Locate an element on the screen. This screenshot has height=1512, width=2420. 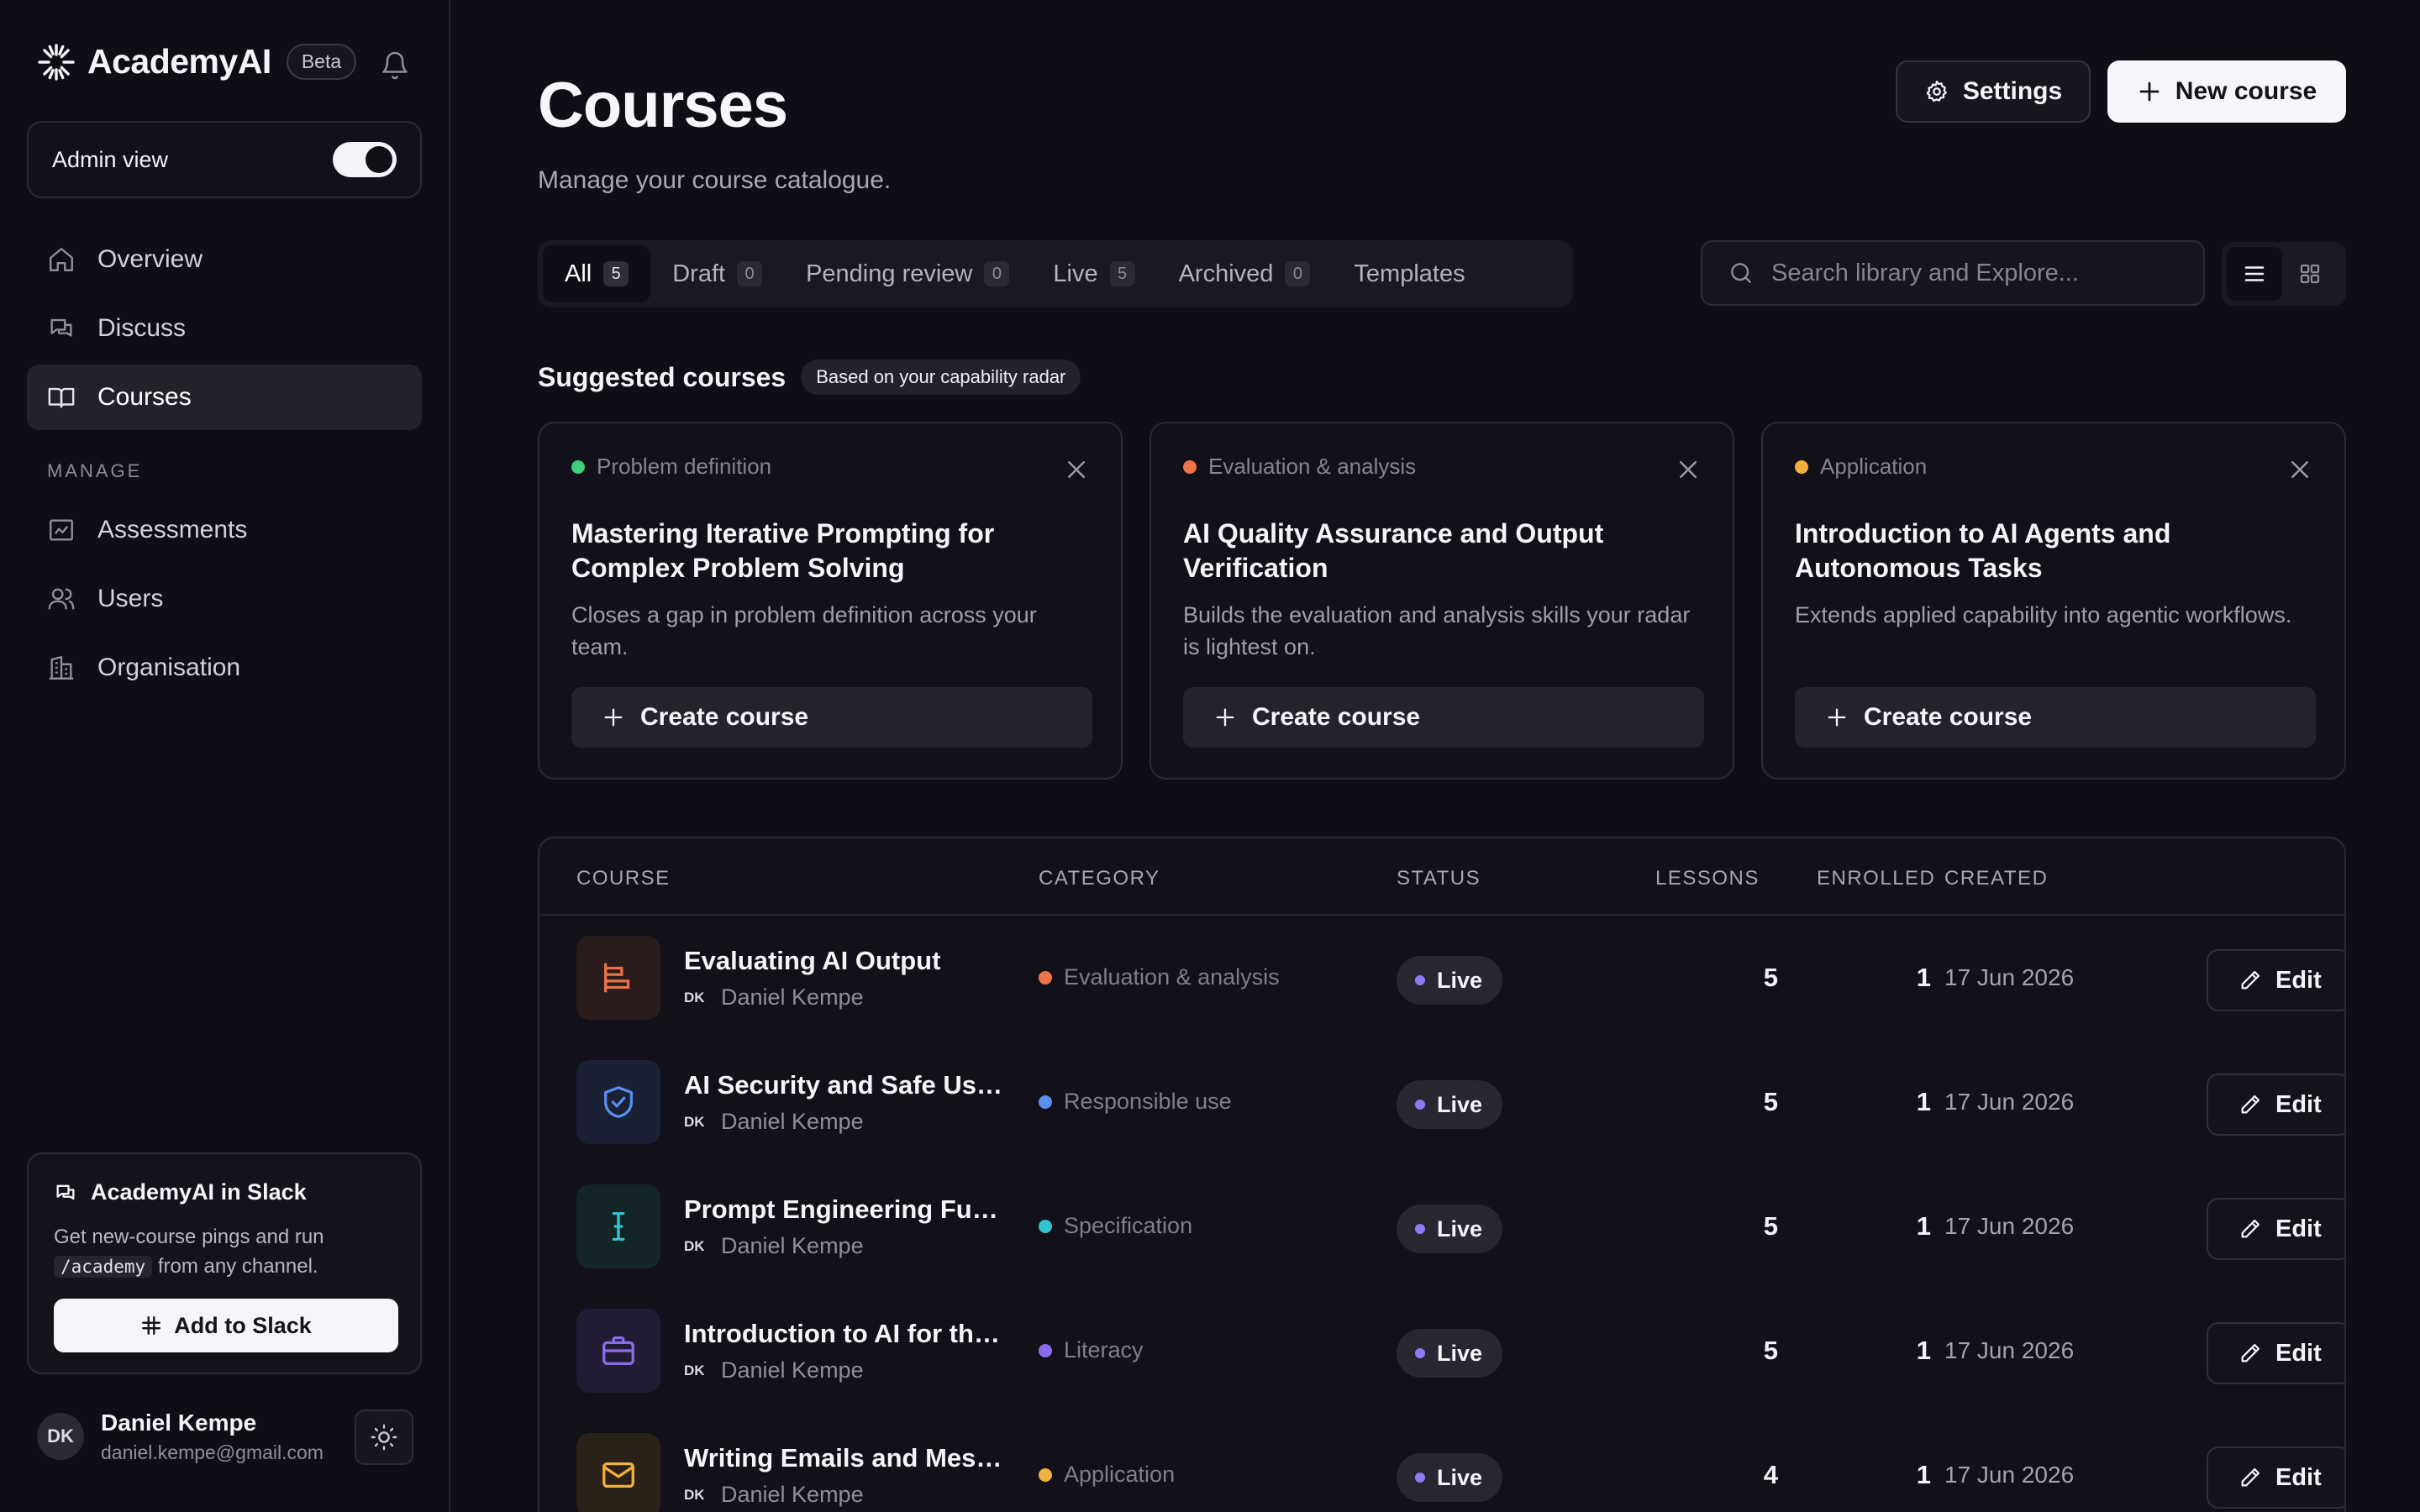
course-author: DK Daniel Kempe is located at coordinates (774, 1370).